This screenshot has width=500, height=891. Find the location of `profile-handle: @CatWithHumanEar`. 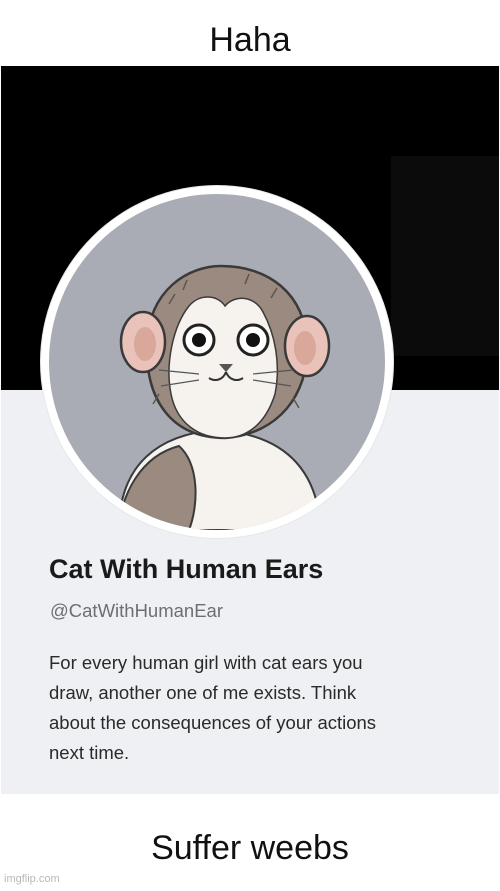

profile-handle: @CatWithHumanEar is located at coordinates (136, 610).